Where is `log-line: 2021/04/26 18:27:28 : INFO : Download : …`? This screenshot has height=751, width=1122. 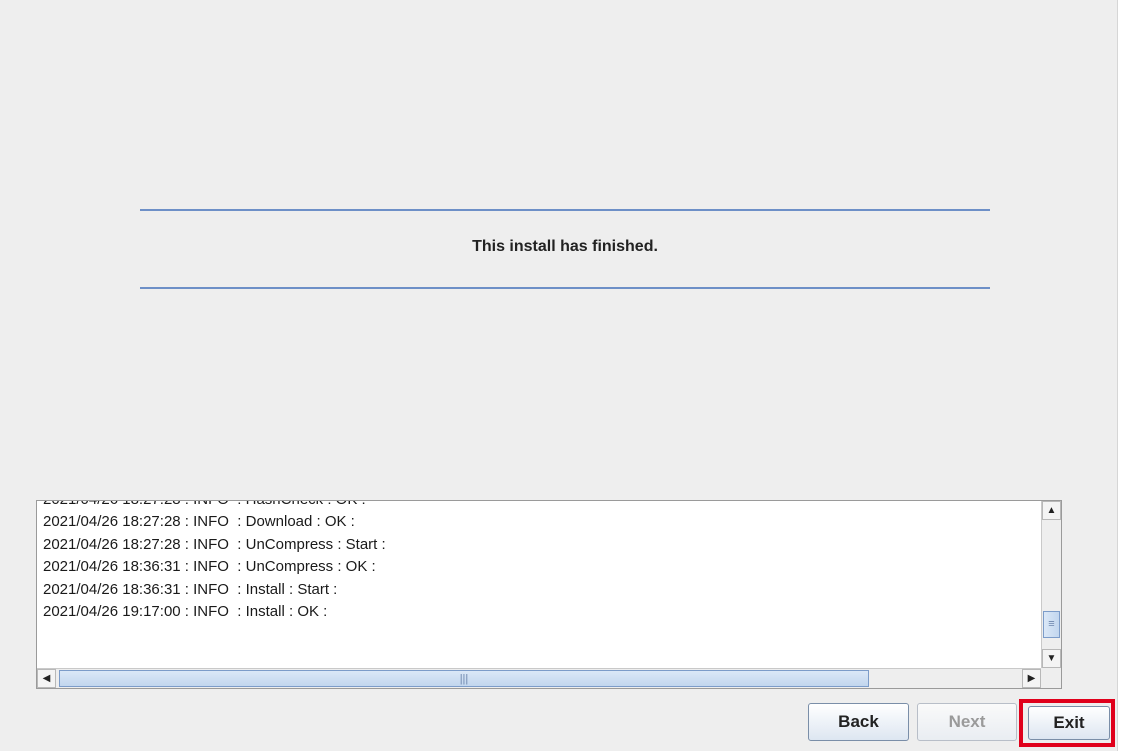 log-line: 2021/04/26 18:27:28 : INFO : Download : … is located at coordinates (199, 522).